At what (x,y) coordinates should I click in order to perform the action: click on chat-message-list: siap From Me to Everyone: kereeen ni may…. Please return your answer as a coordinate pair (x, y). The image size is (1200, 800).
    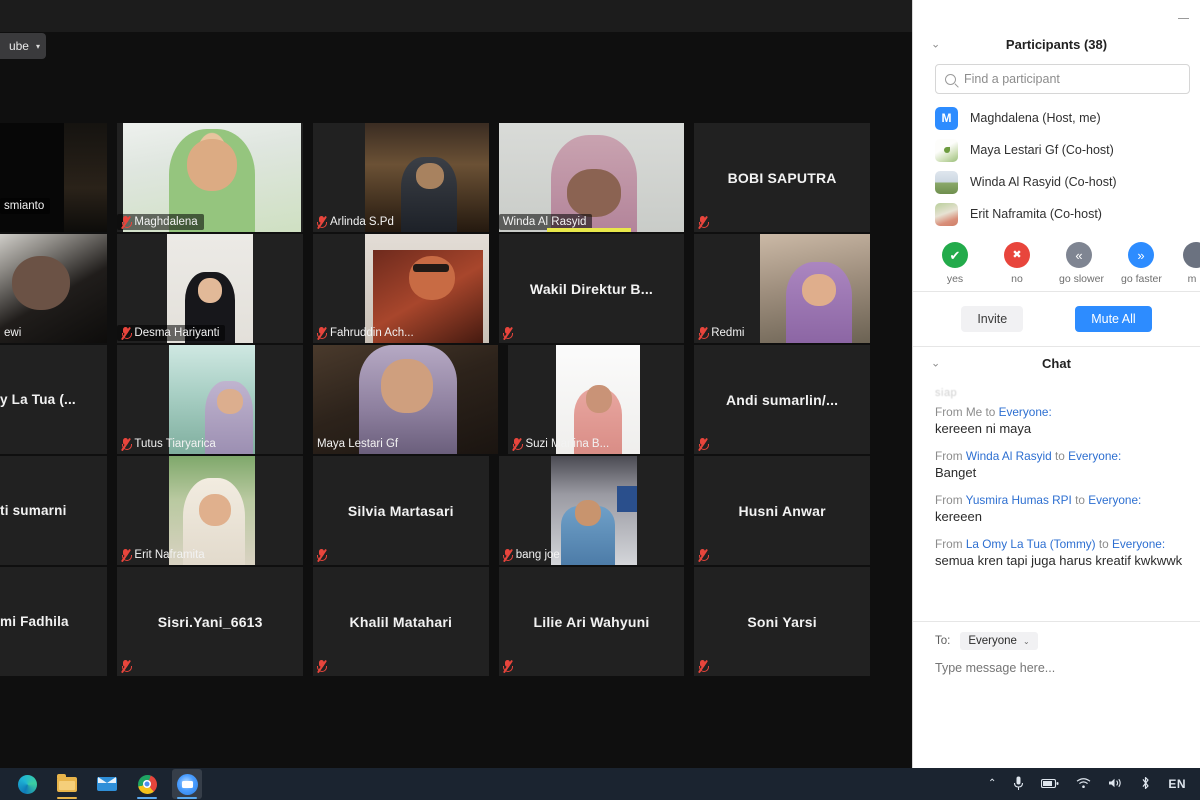
    Looking at the image, I should click on (1056, 500).